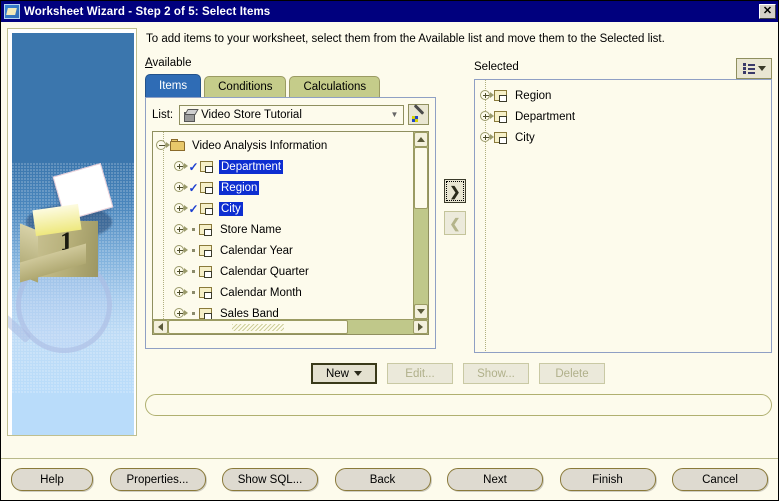 Image resolution: width=779 pixels, height=501 pixels. What do you see at coordinates (178, 145) in the screenshot?
I see `open-folder-icon` at bounding box center [178, 145].